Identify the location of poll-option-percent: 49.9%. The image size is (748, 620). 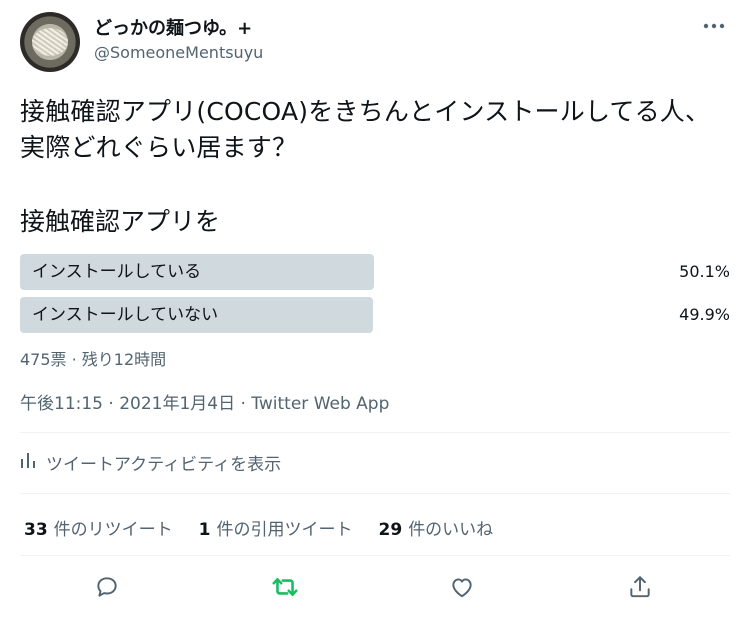
(704, 314).